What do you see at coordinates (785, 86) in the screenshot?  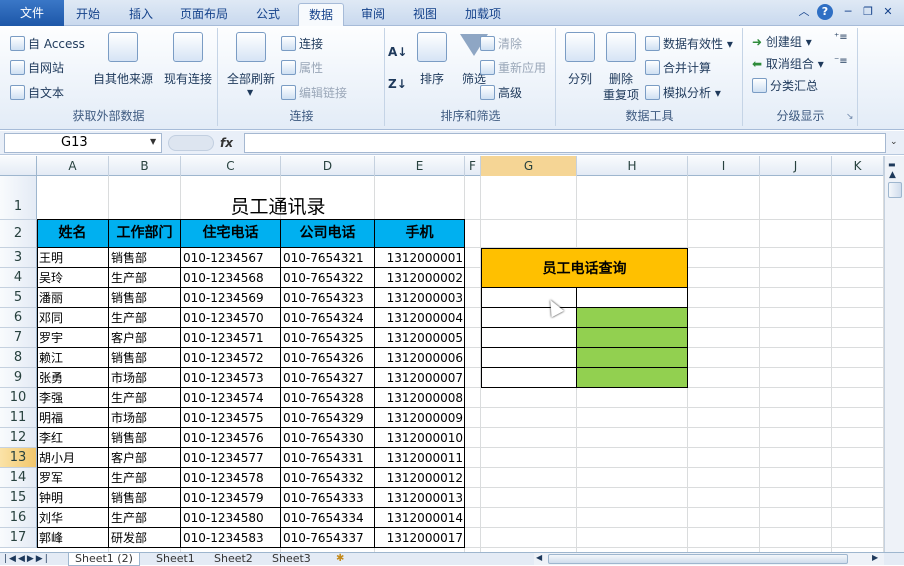 I see `subtotal-button: 分类汇总` at bounding box center [785, 86].